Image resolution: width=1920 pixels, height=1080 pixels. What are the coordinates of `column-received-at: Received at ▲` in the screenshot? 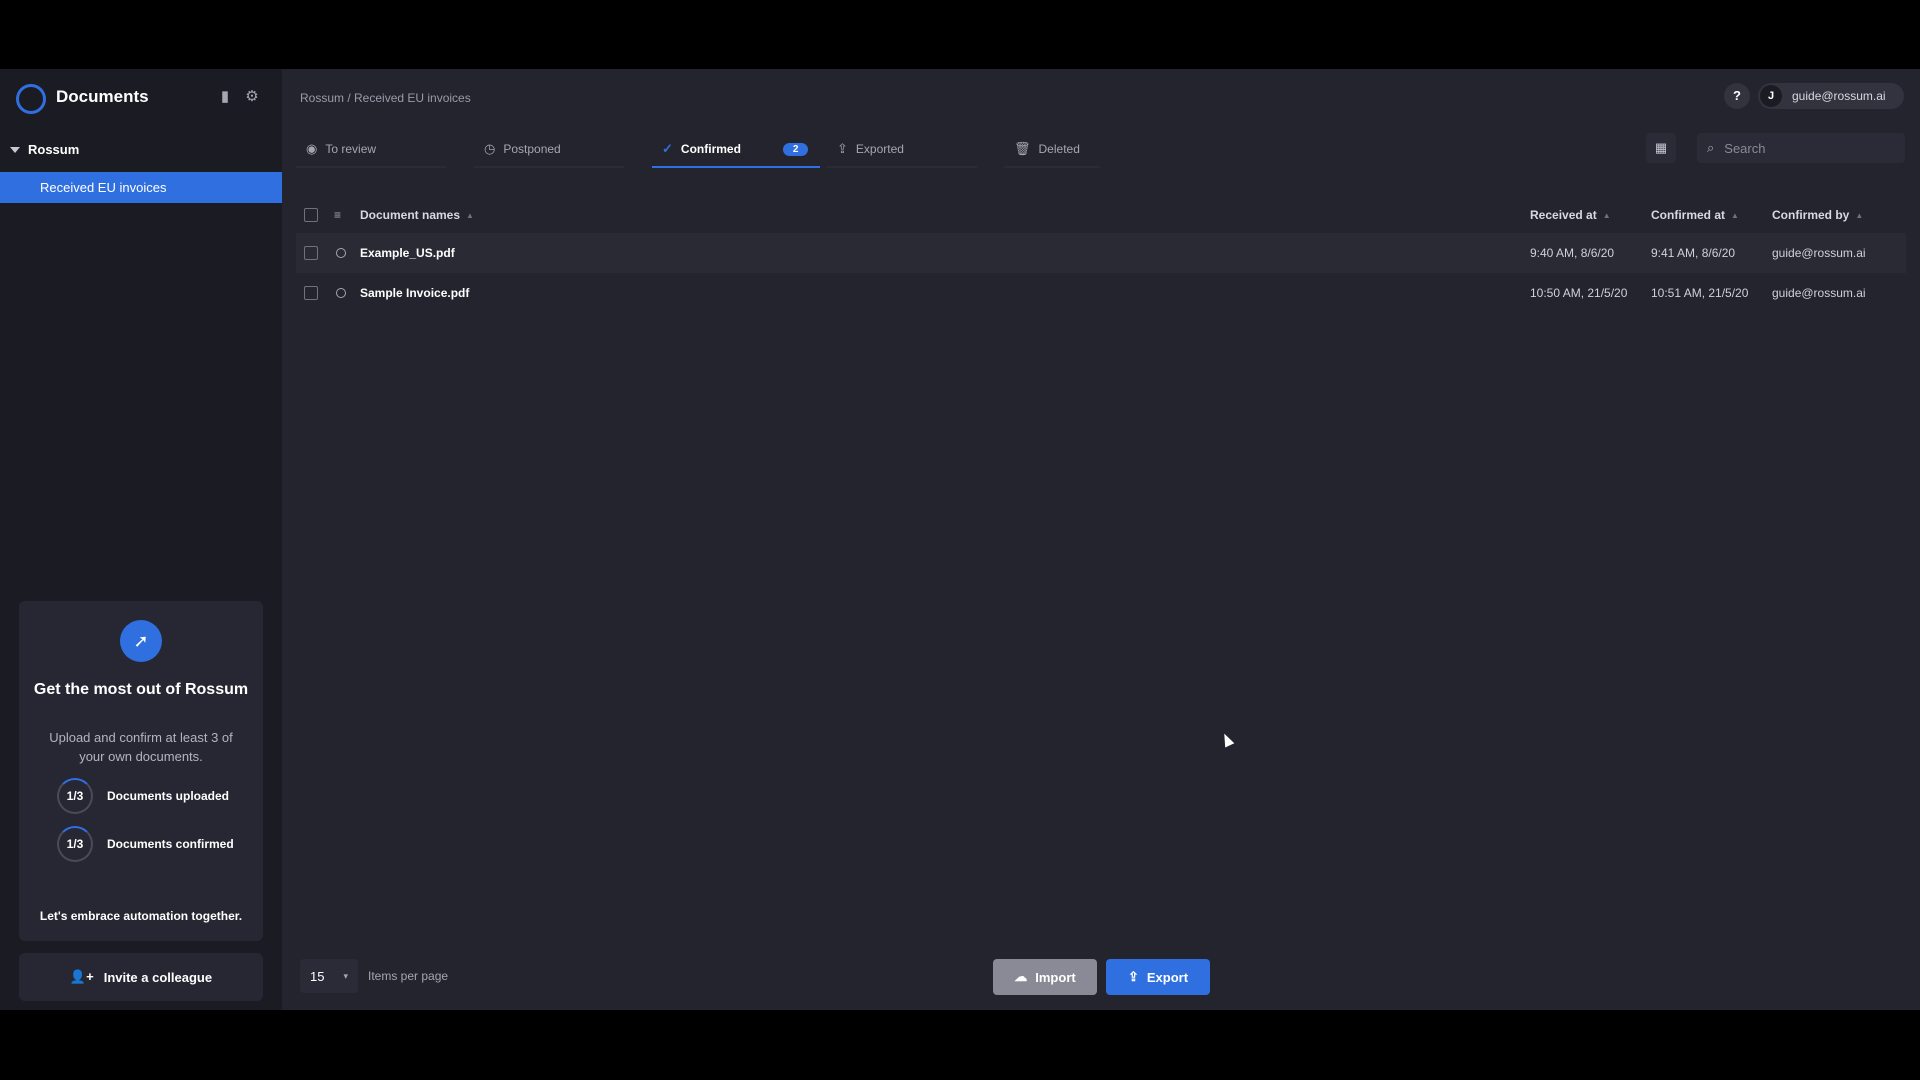 It's located at (1570, 215).